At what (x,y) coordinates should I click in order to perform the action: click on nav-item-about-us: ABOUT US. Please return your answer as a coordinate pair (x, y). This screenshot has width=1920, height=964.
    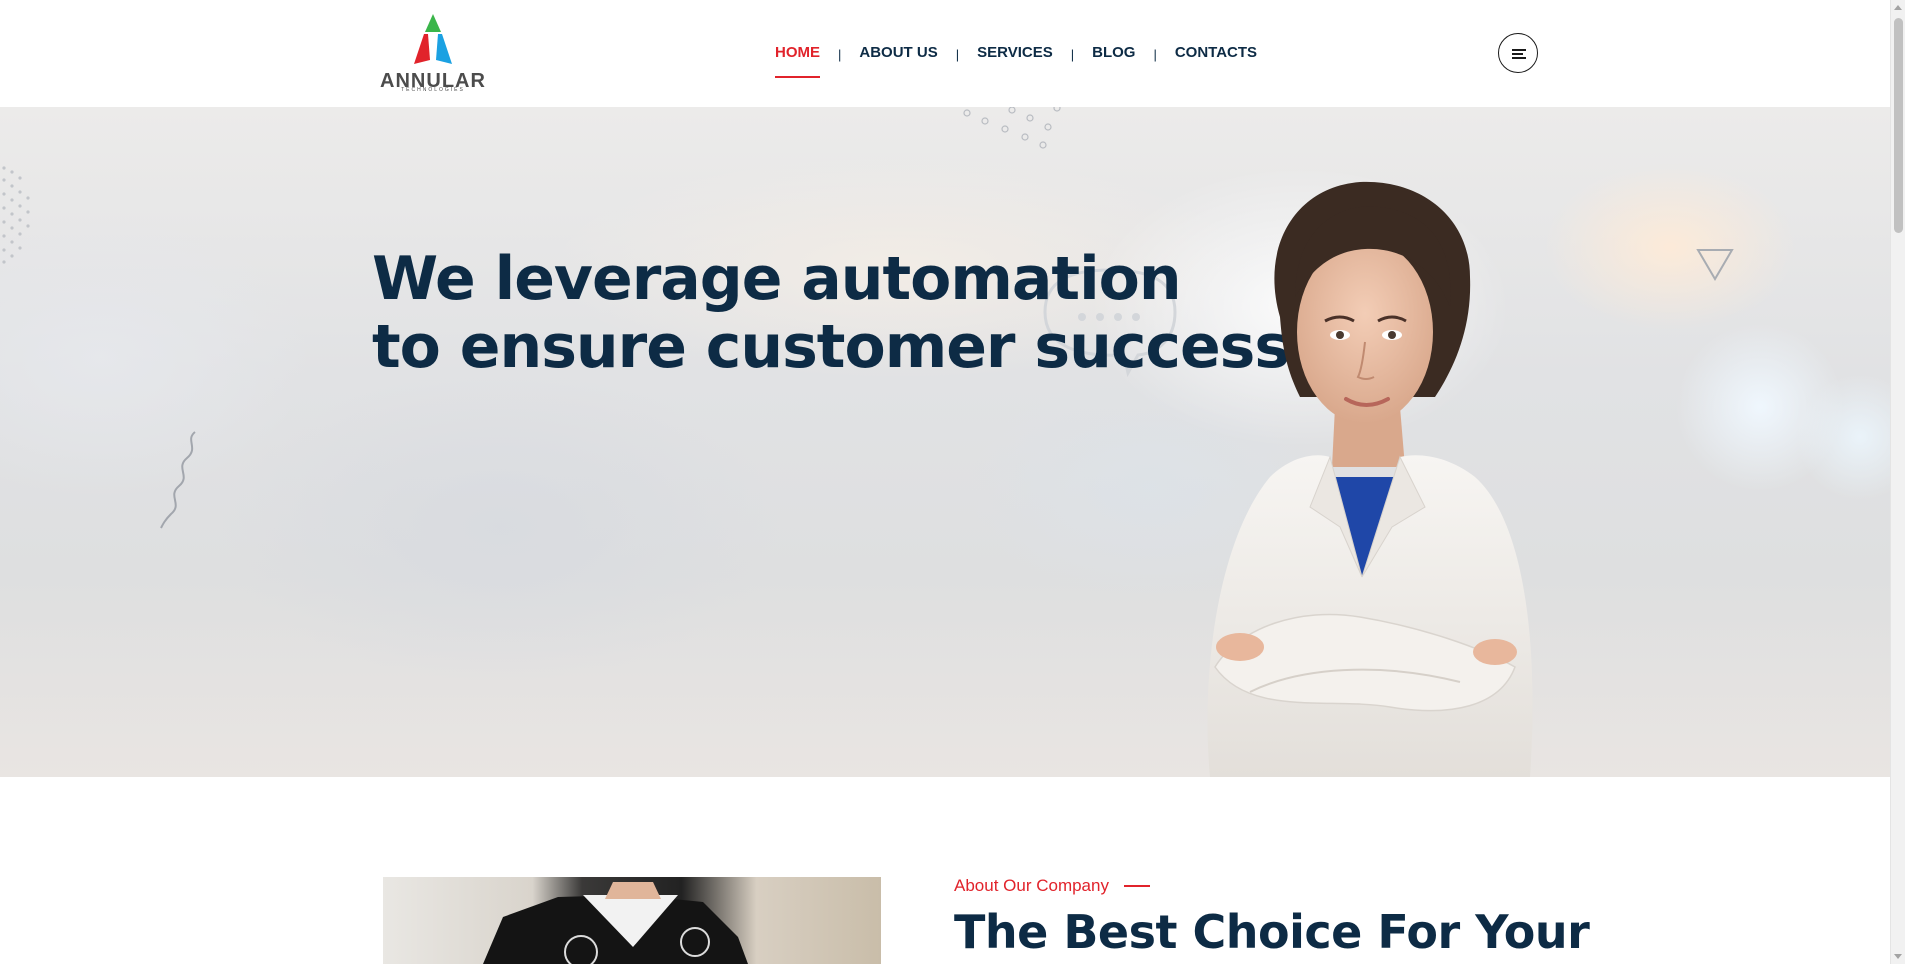
    Looking at the image, I should click on (898, 54).